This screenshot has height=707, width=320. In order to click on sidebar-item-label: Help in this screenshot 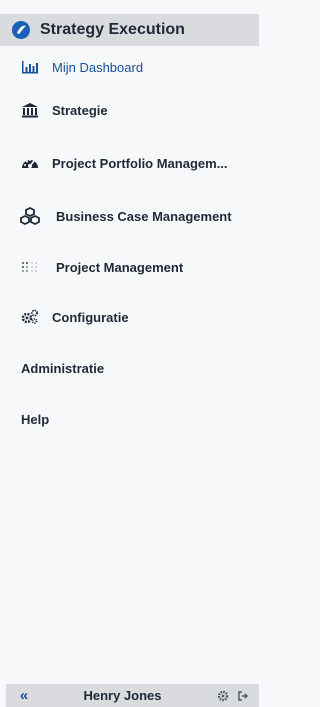, I will do `click(35, 419)`.